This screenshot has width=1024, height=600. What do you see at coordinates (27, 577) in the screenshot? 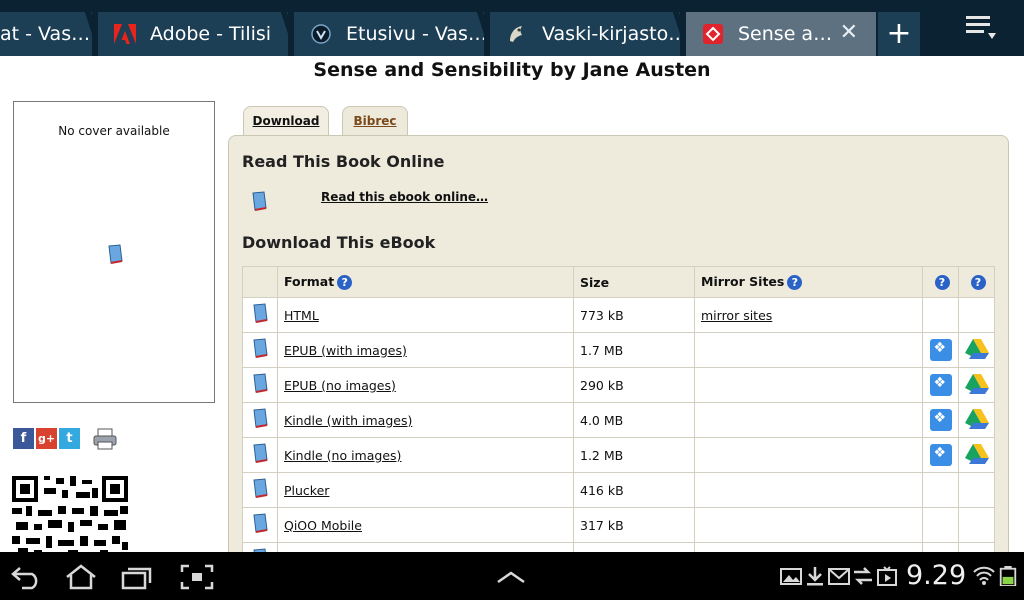
I see `back-icon` at bounding box center [27, 577].